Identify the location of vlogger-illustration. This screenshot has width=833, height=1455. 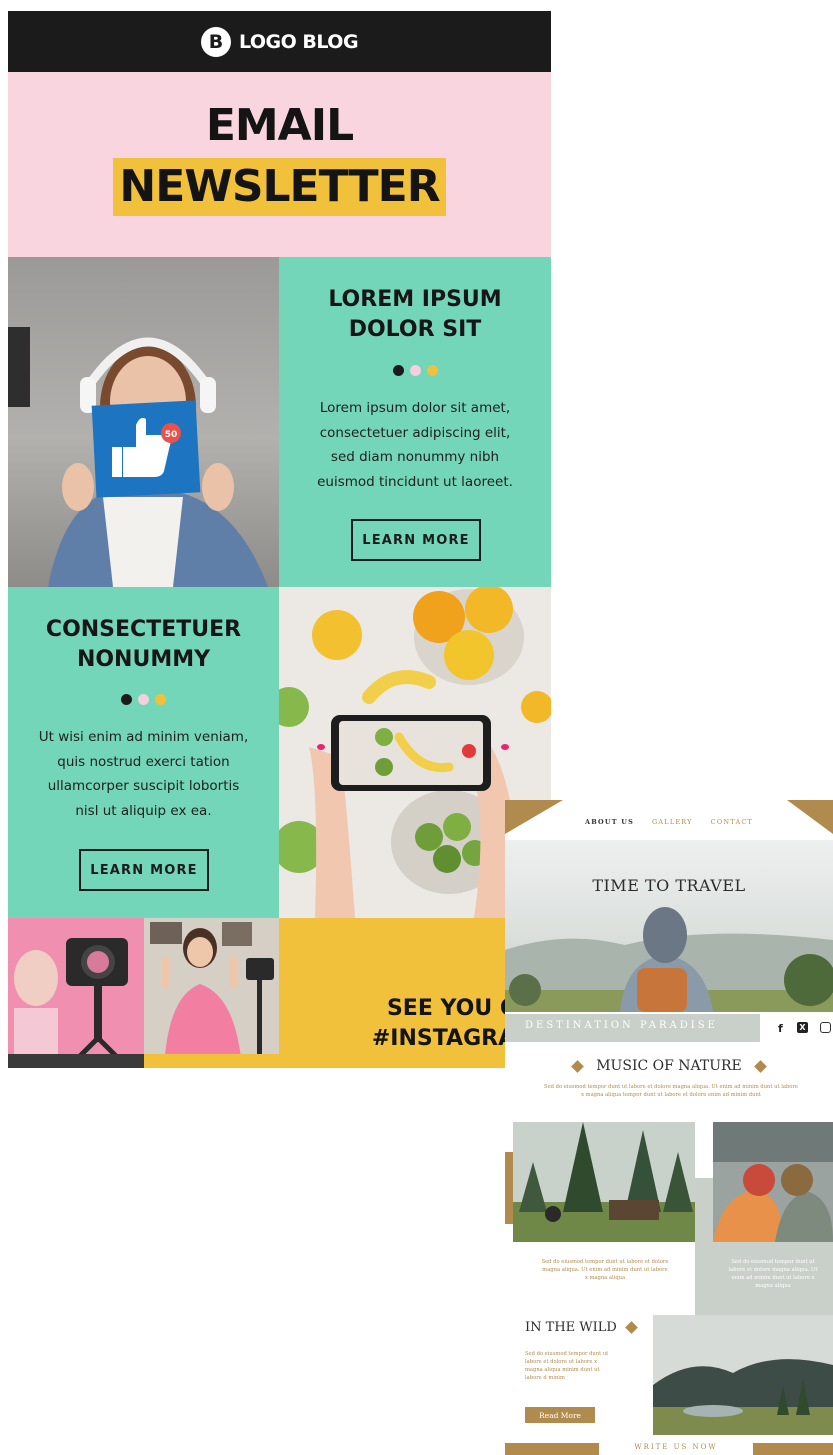
(211, 993).